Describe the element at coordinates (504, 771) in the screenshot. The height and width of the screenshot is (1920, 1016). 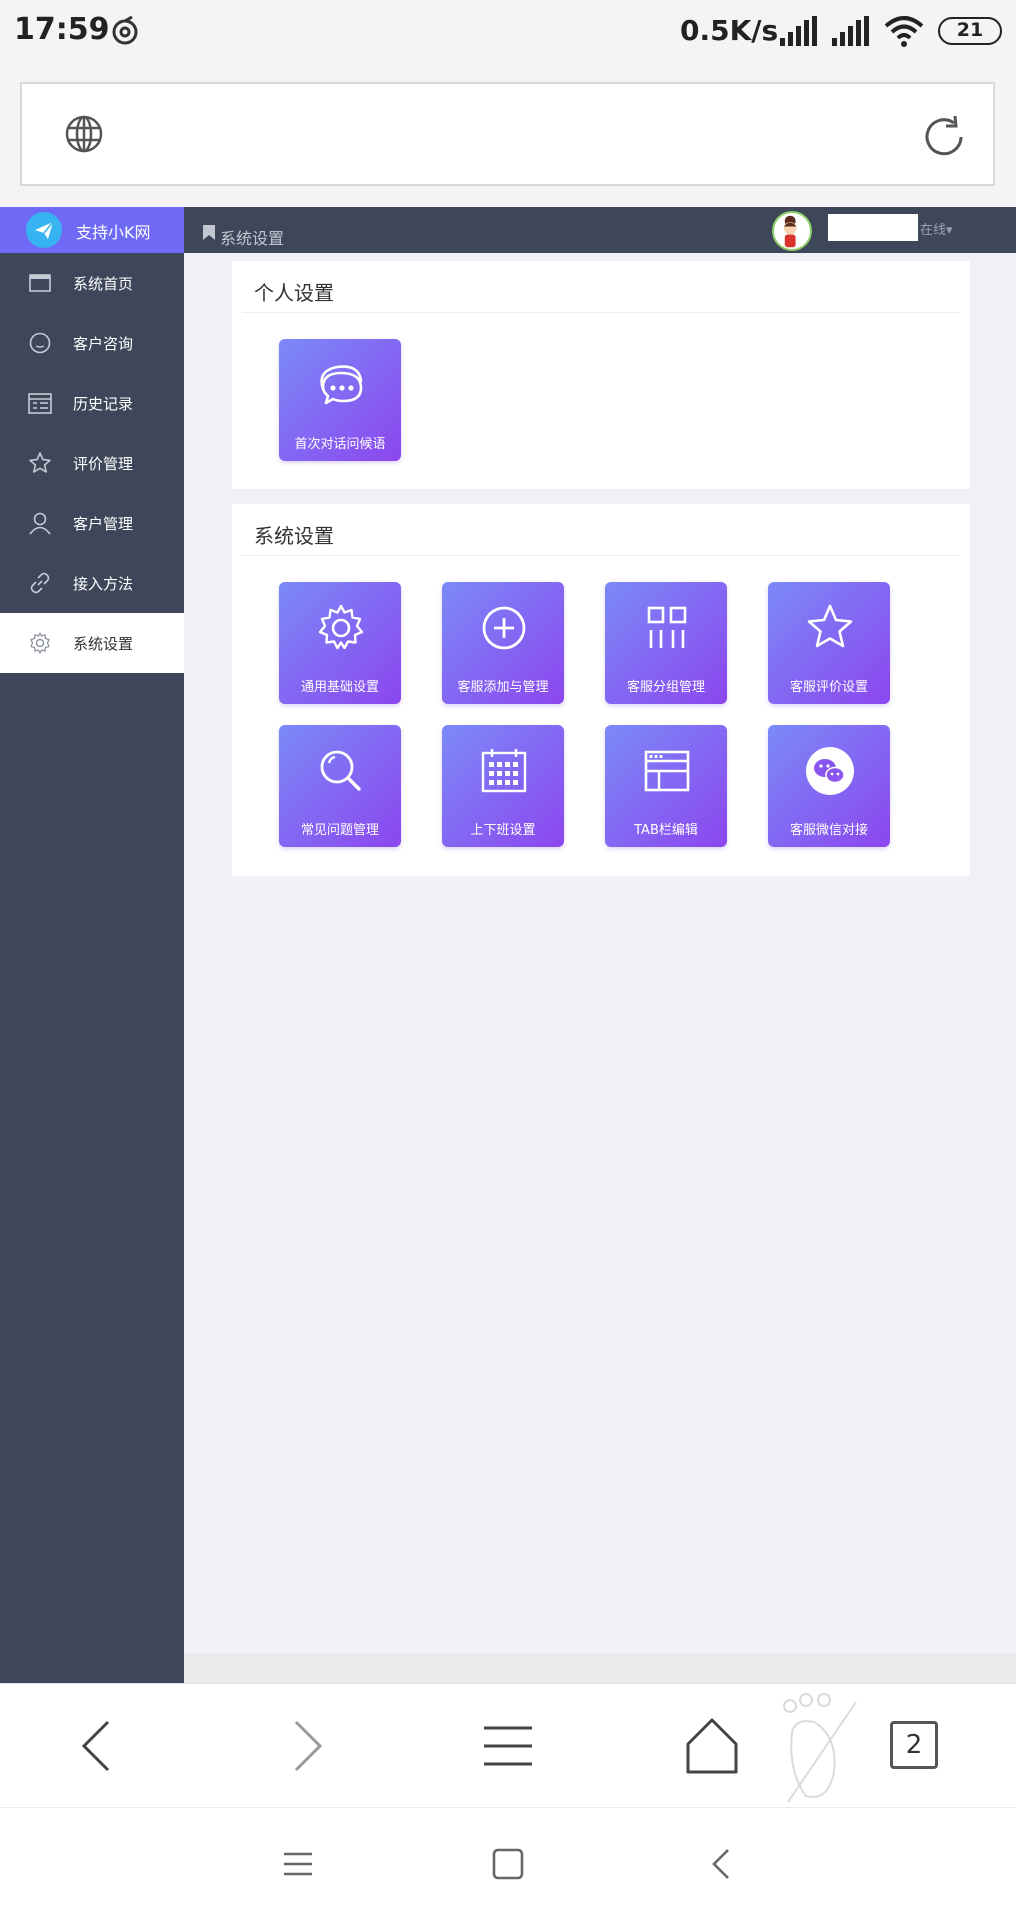
I see `calendar-icon` at that location.